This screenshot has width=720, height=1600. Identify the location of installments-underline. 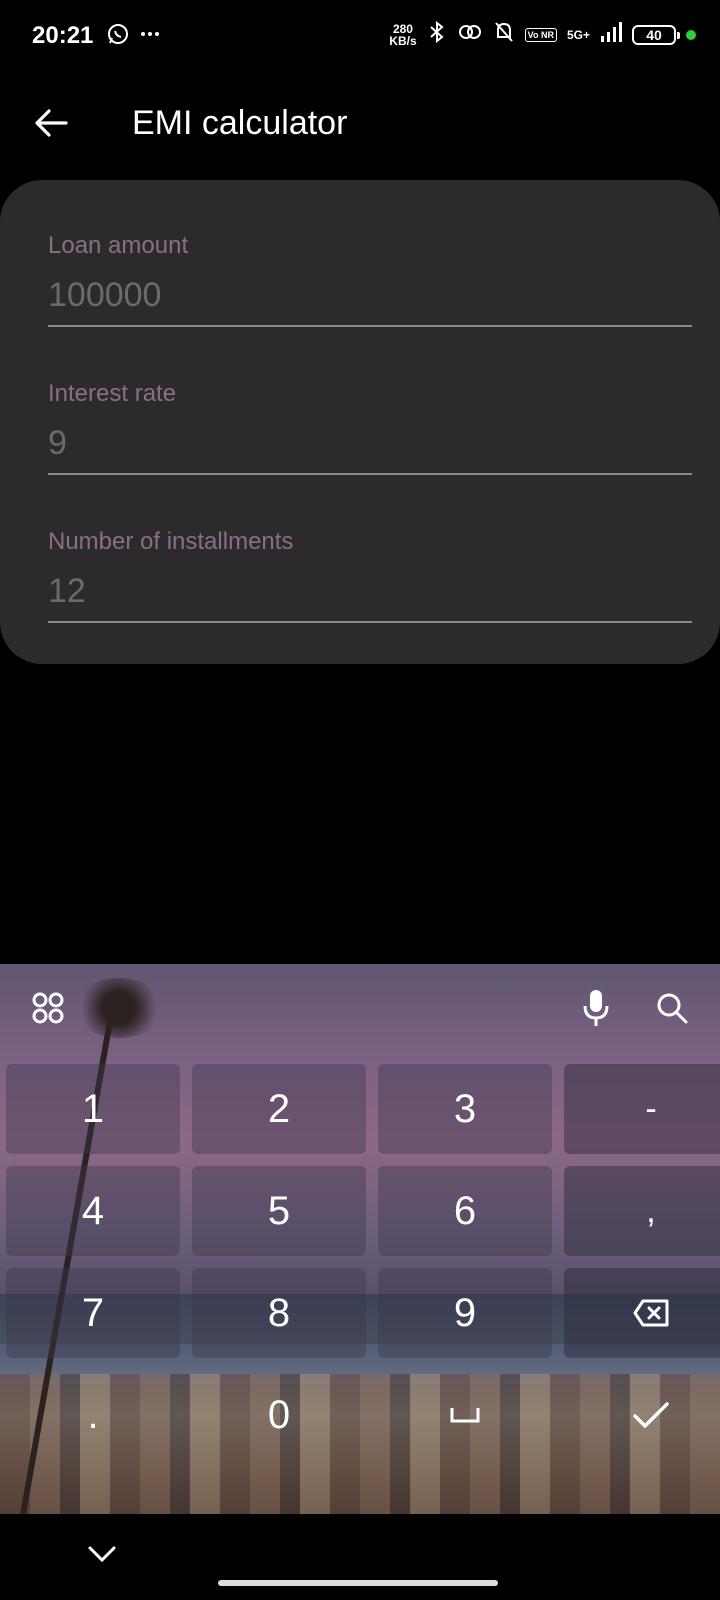
(370, 622).